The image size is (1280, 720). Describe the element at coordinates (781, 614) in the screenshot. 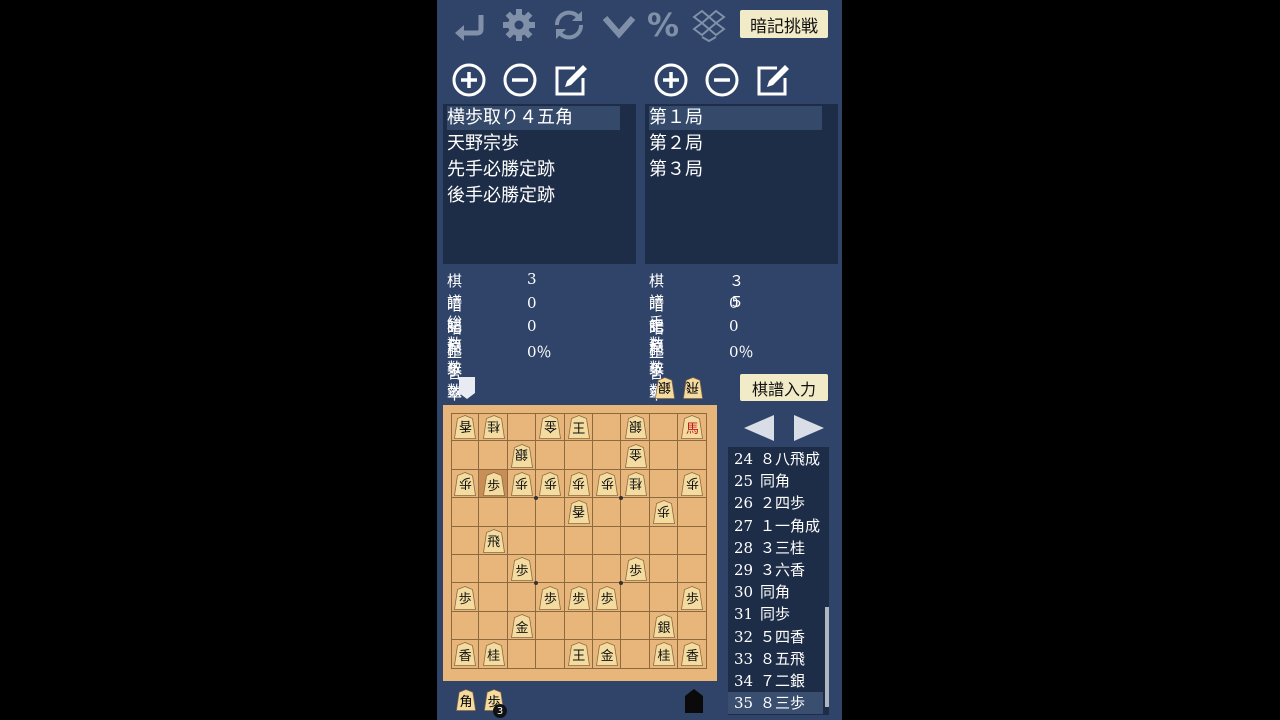

I see `move-row: 31 同歩` at that location.